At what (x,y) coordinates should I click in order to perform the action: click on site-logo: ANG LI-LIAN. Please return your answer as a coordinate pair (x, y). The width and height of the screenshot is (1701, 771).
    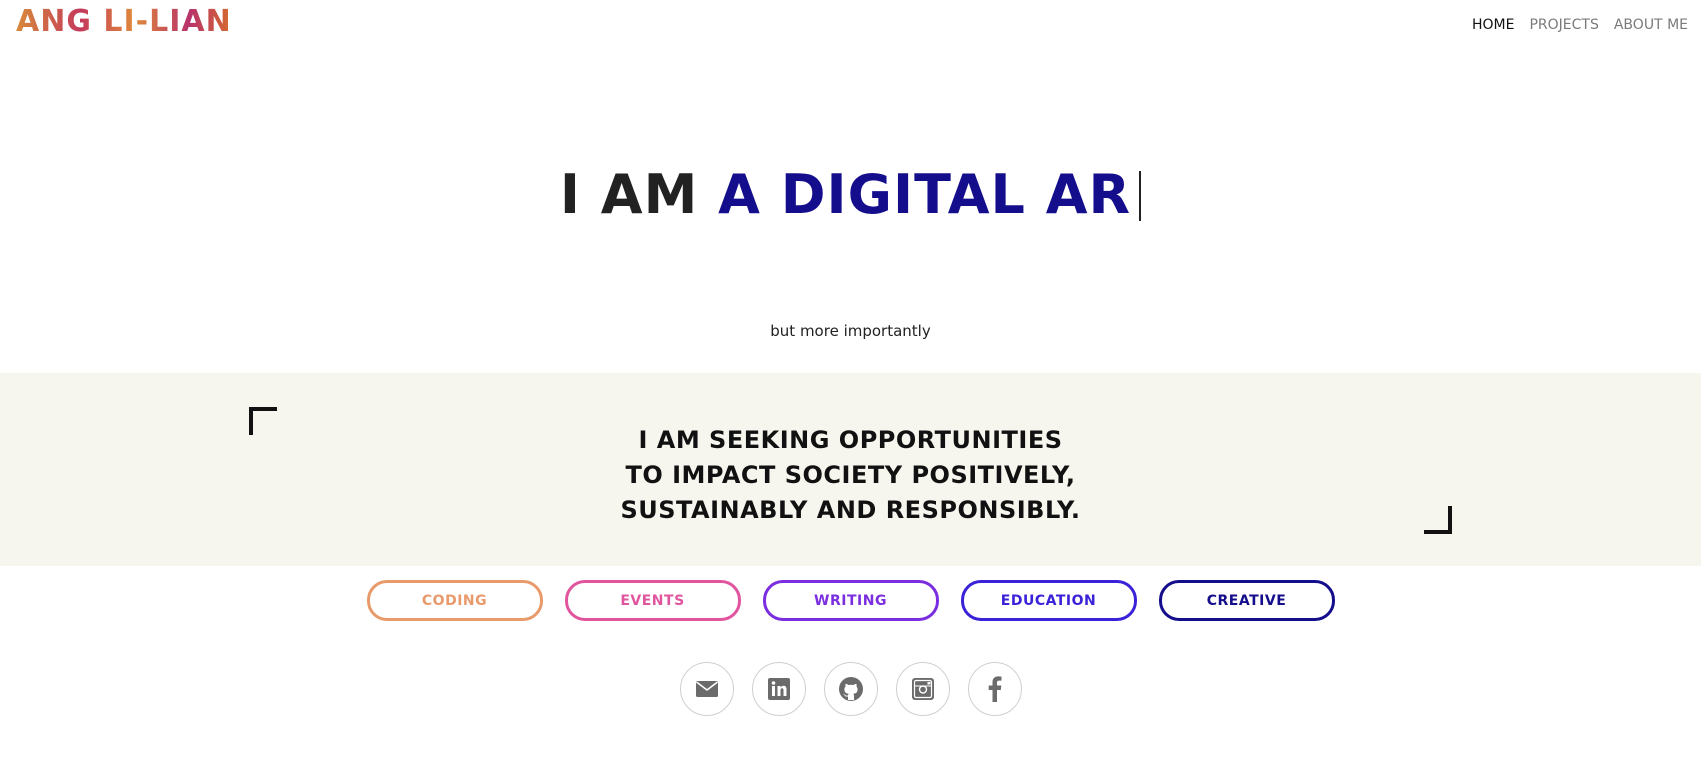
    Looking at the image, I should click on (124, 21).